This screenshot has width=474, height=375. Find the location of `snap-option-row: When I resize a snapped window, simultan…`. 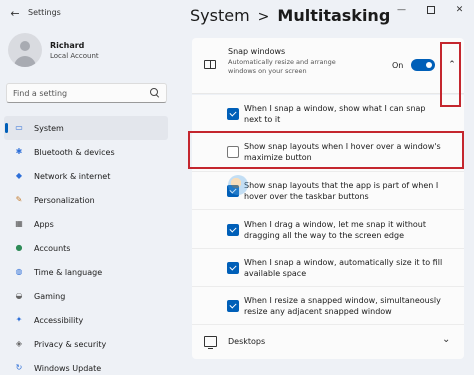

snap-option-row: When I resize a snapped window, simultan… is located at coordinates (328, 306).